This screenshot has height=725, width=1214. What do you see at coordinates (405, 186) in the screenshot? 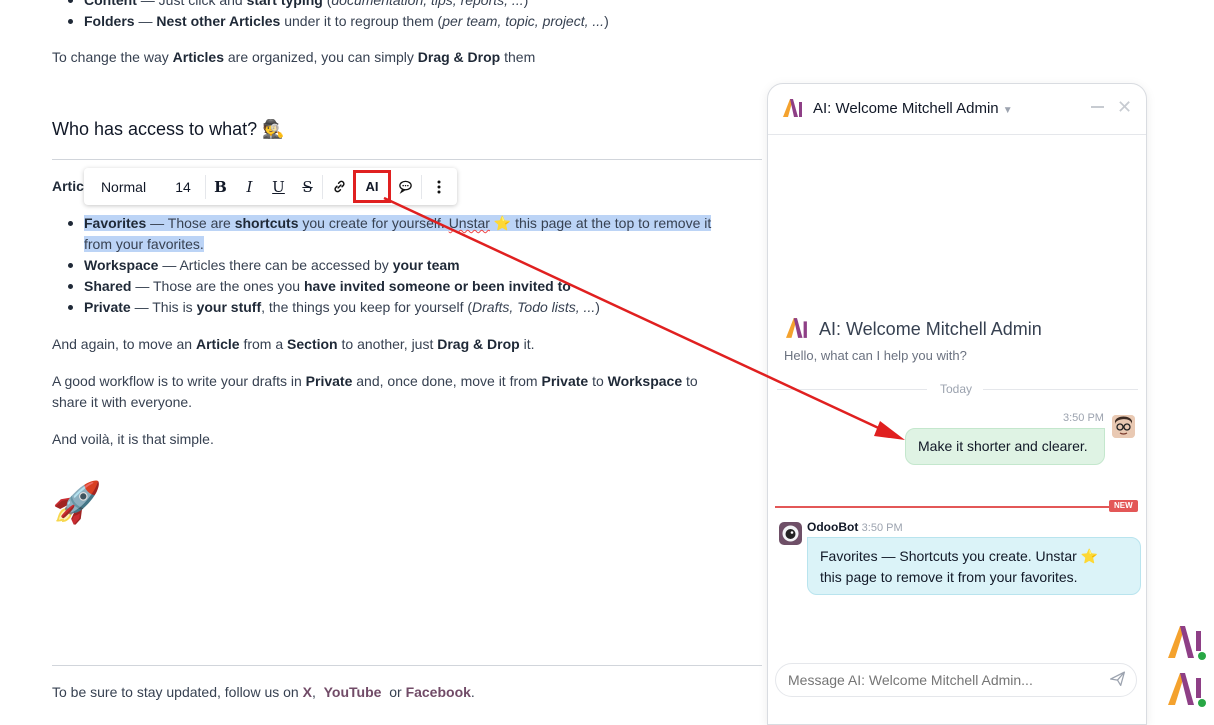
I see `comment-icon` at bounding box center [405, 186].